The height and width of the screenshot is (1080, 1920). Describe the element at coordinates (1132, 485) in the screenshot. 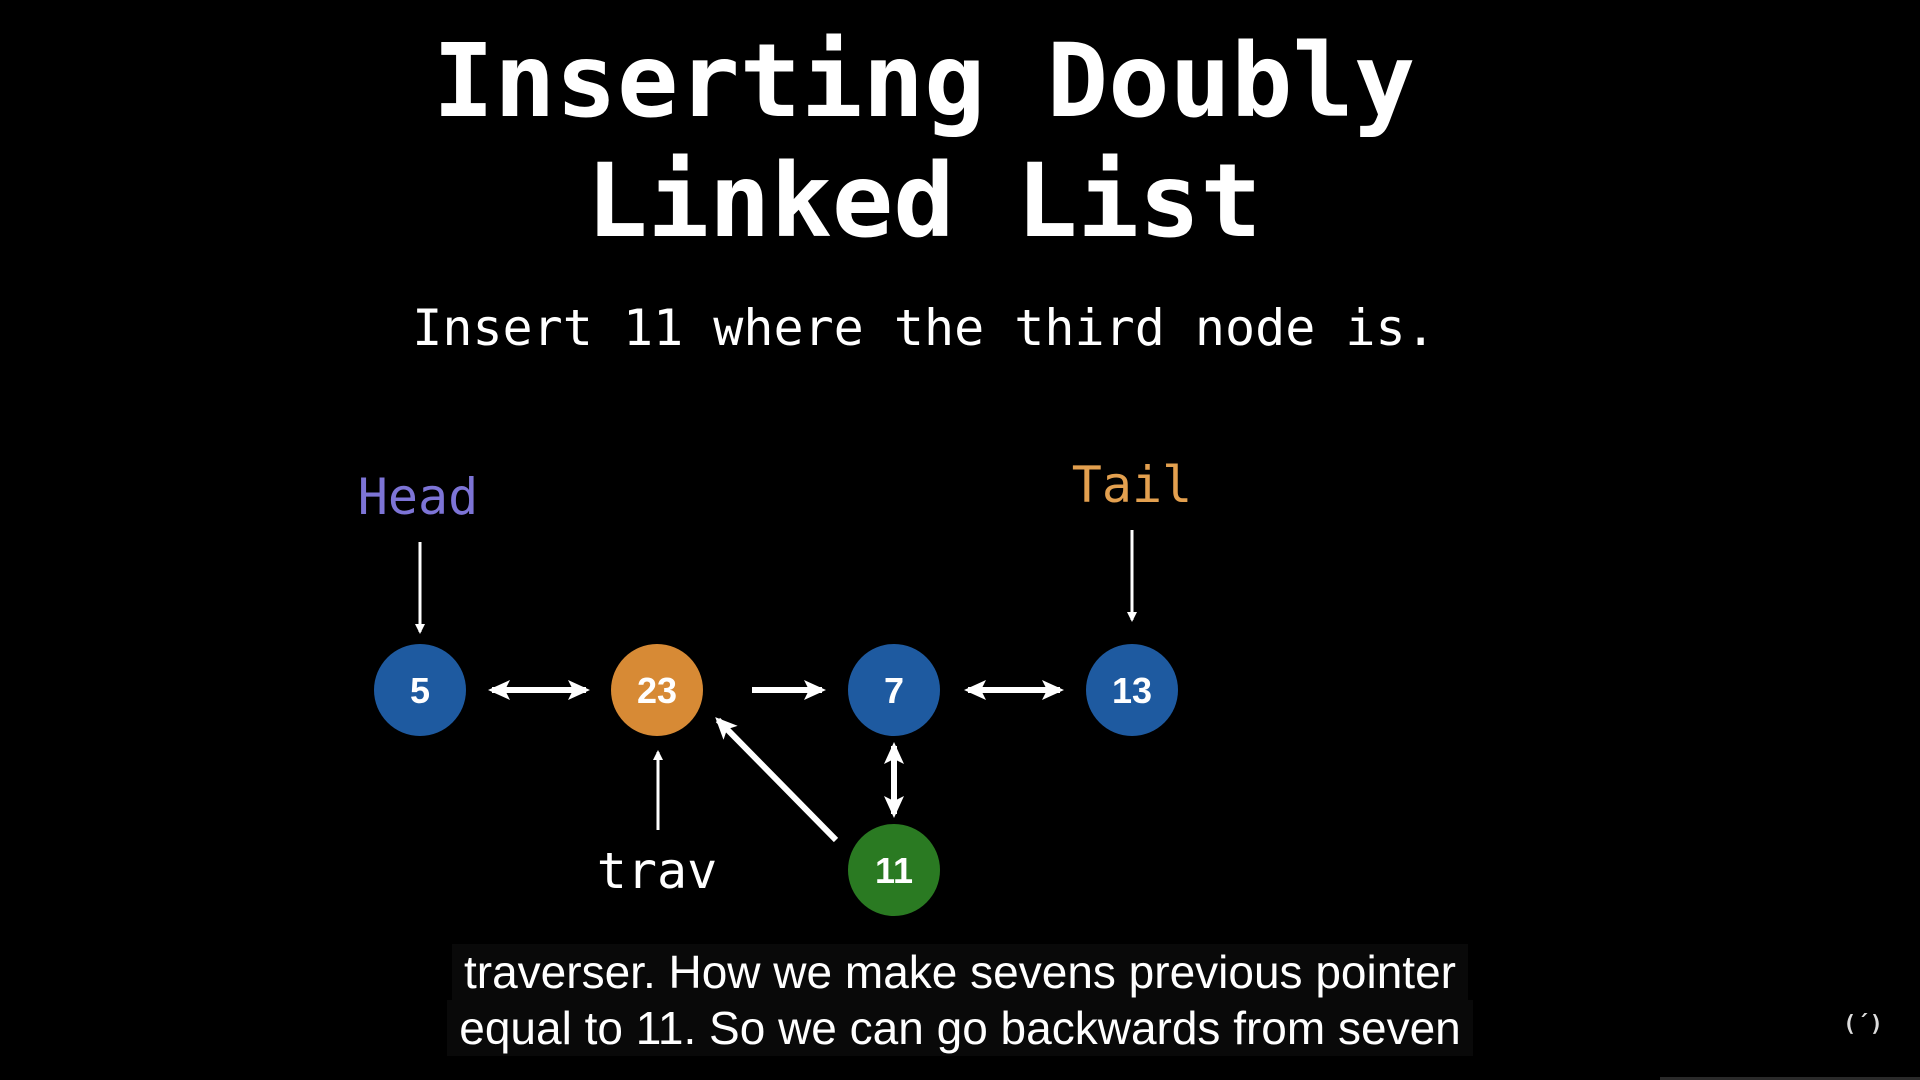

I see `tail-label: Tail` at that location.